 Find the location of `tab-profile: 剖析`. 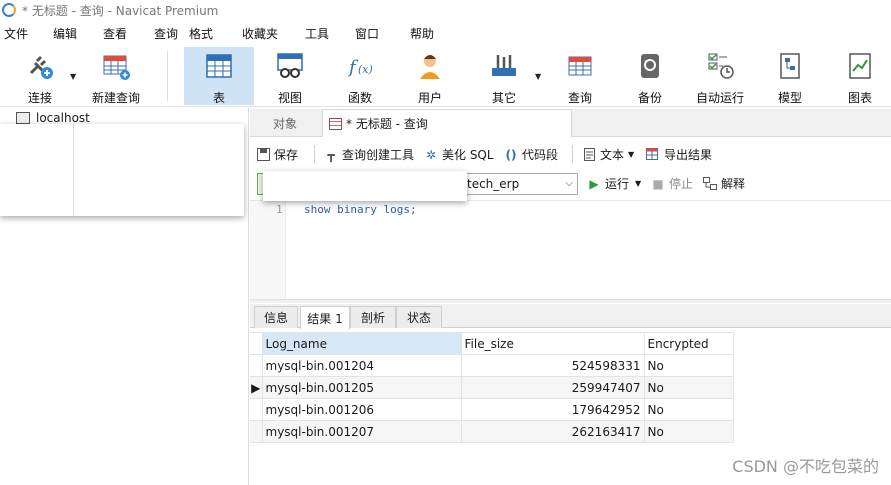

tab-profile: 剖析 is located at coordinates (373, 317).